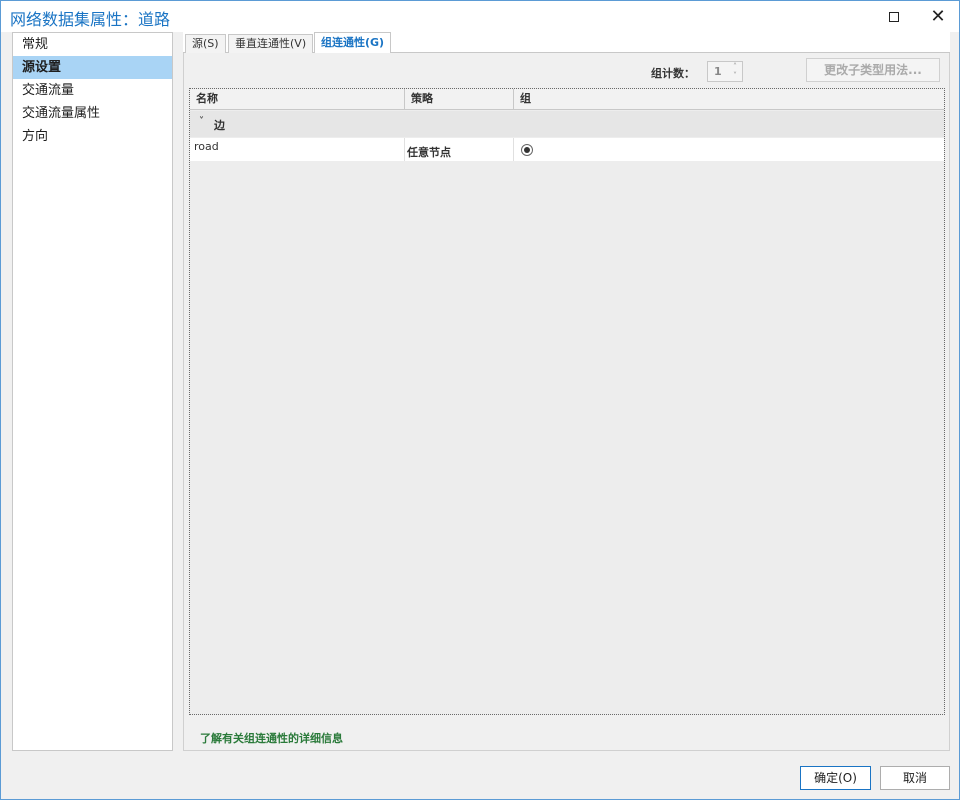 This screenshot has width=960, height=800. I want to click on maximize-icon, so click(894, 16).